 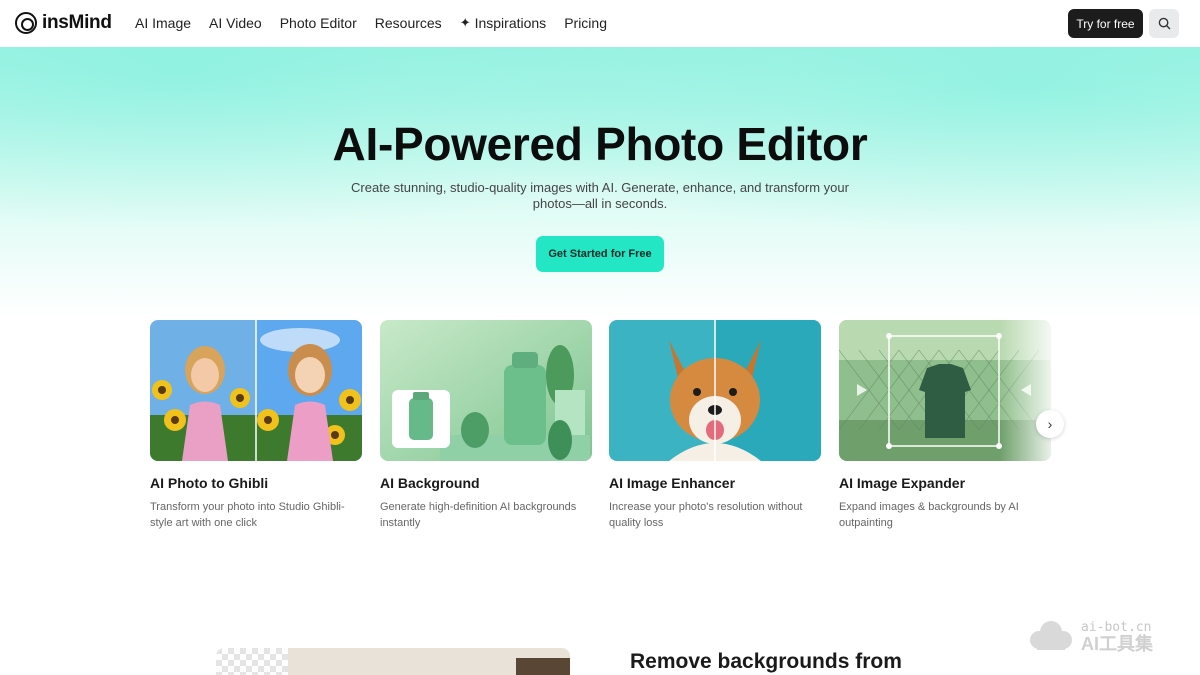 What do you see at coordinates (672, 483) in the screenshot?
I see `card-title: AI Image Enhancer` at bounding box center [672, 483].